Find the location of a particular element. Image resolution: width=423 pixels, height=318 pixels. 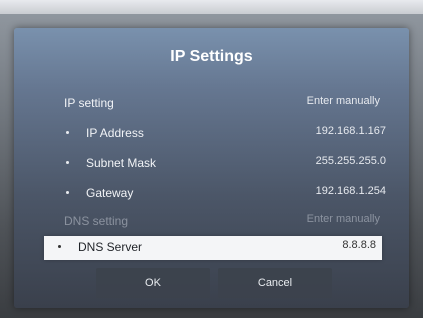

dns-setting-row: DNS setting Enter manually is located at coordinates (221, 222).